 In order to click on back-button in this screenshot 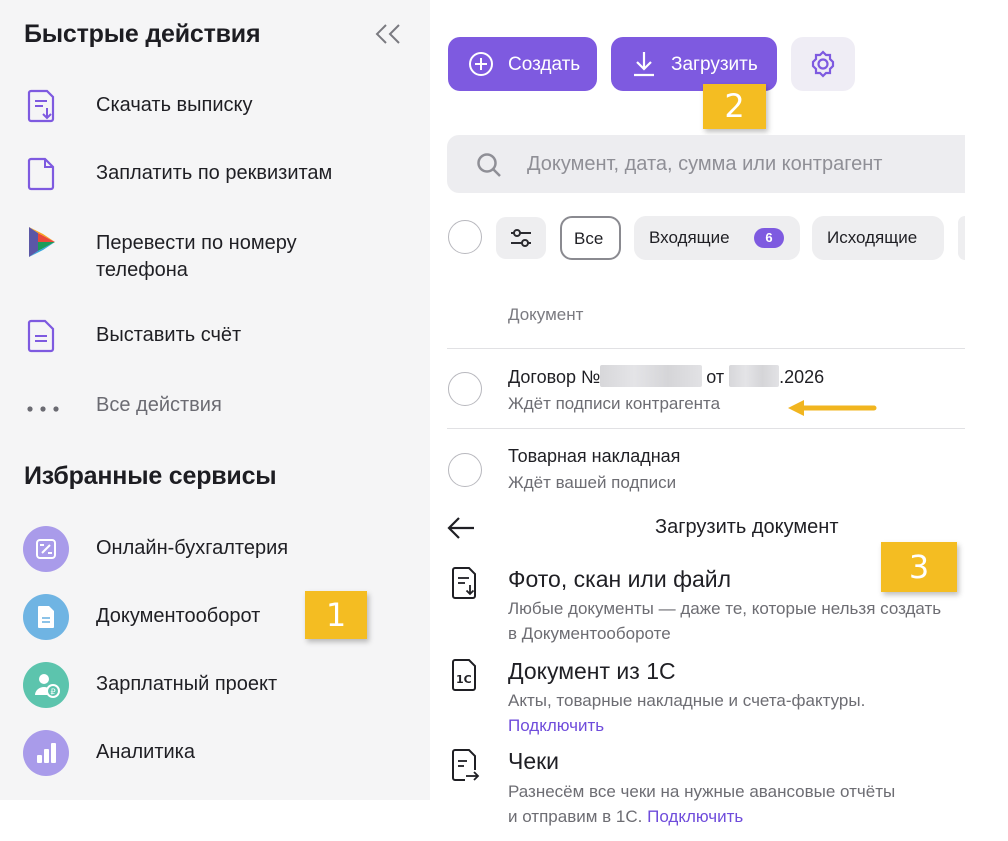, I will do `click(461, 528)`.